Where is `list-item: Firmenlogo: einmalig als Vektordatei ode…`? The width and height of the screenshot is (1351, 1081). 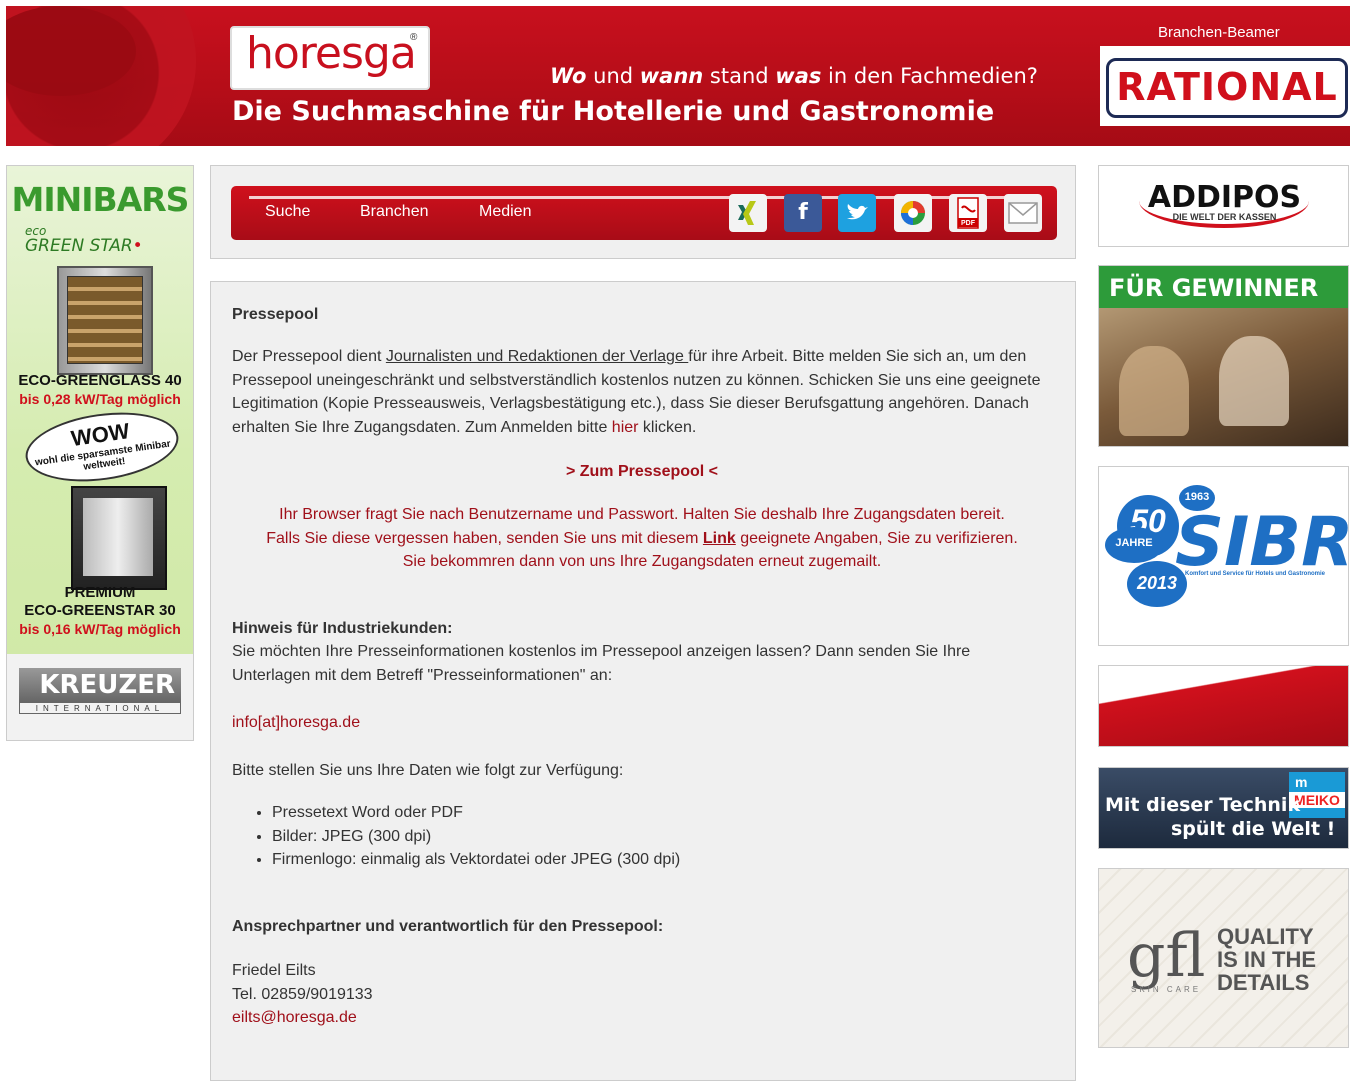 list-item: Firmenlogo: einmalig als Vektordatei ode… is located at coordinates (667, 860).